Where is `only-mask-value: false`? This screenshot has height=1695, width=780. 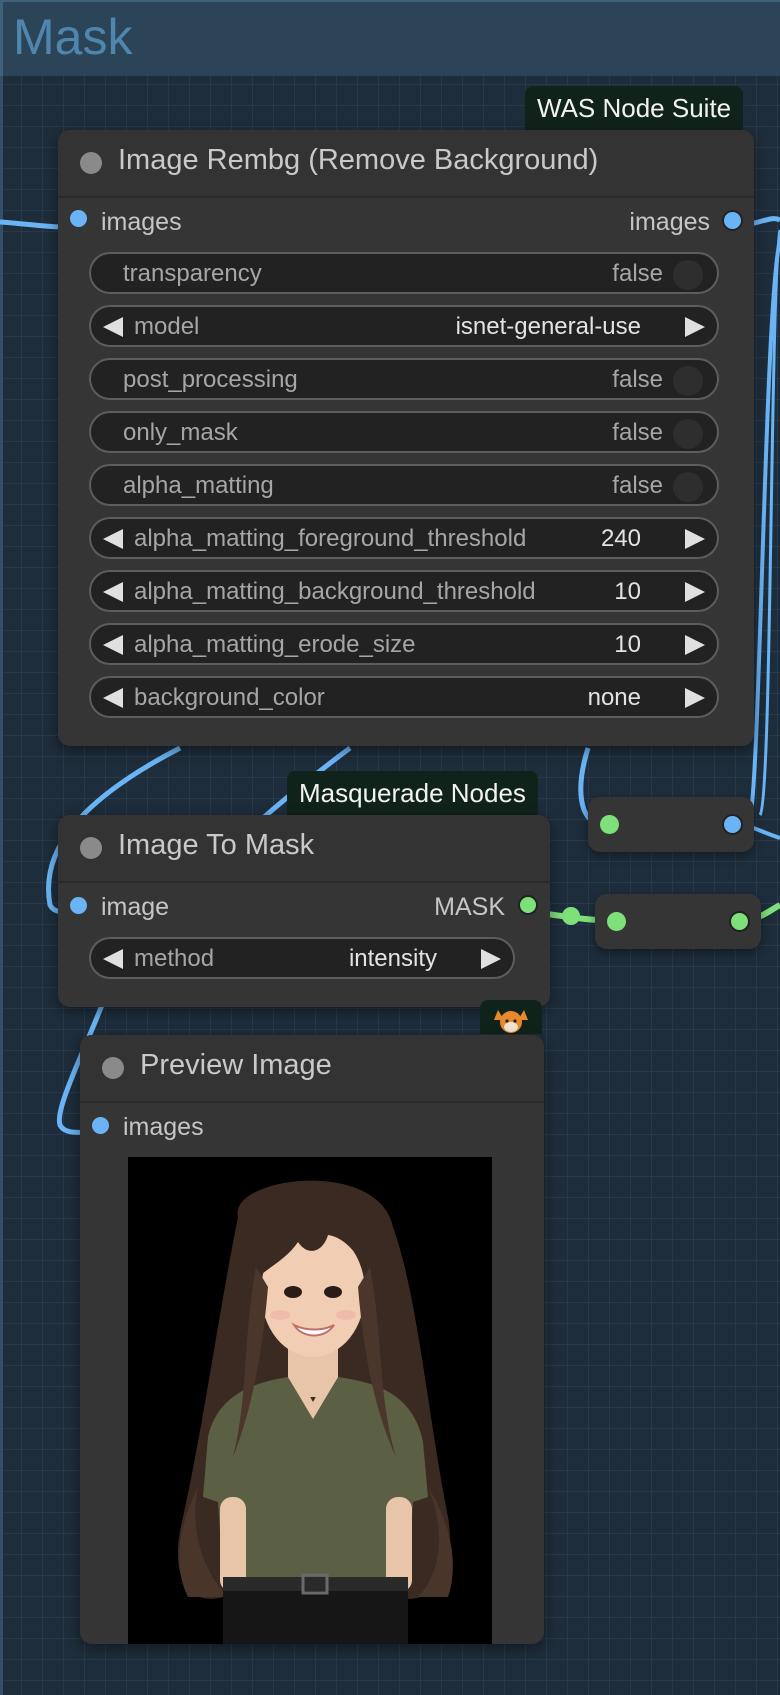 only-mask-value: false is located at coordinates (637, 432).